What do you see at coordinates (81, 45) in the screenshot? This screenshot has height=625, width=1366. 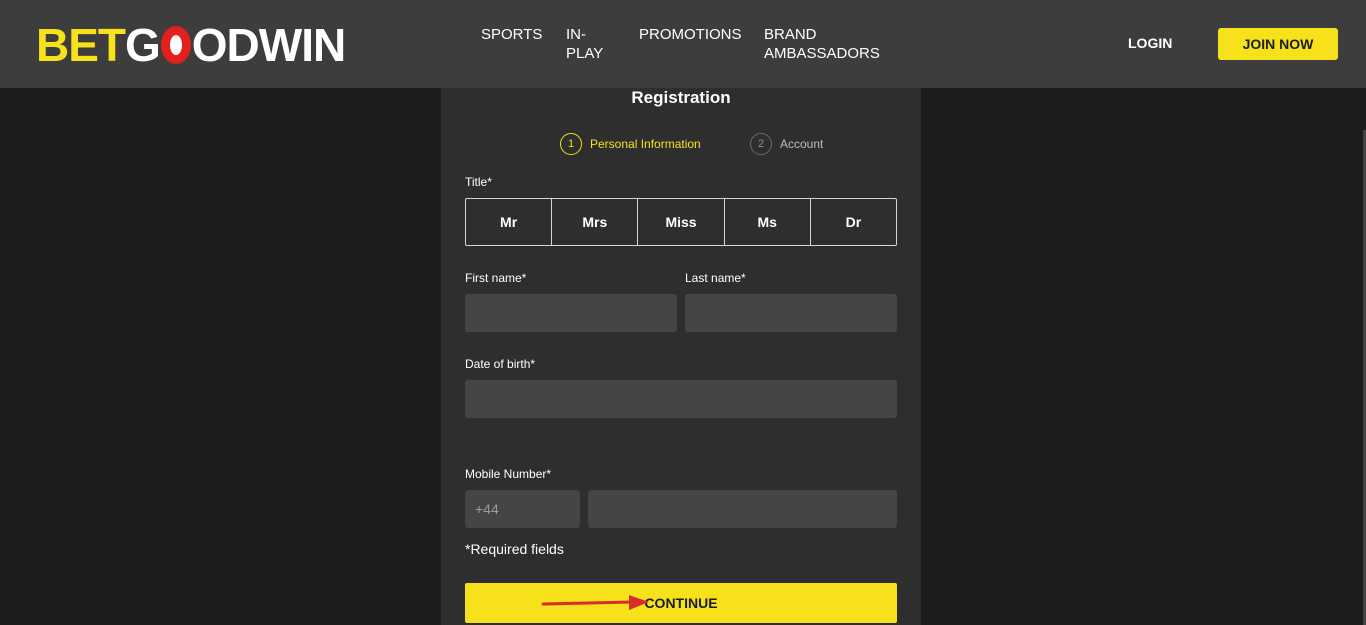 I see `logo-bet: BET` at bounding box center [81, 45].